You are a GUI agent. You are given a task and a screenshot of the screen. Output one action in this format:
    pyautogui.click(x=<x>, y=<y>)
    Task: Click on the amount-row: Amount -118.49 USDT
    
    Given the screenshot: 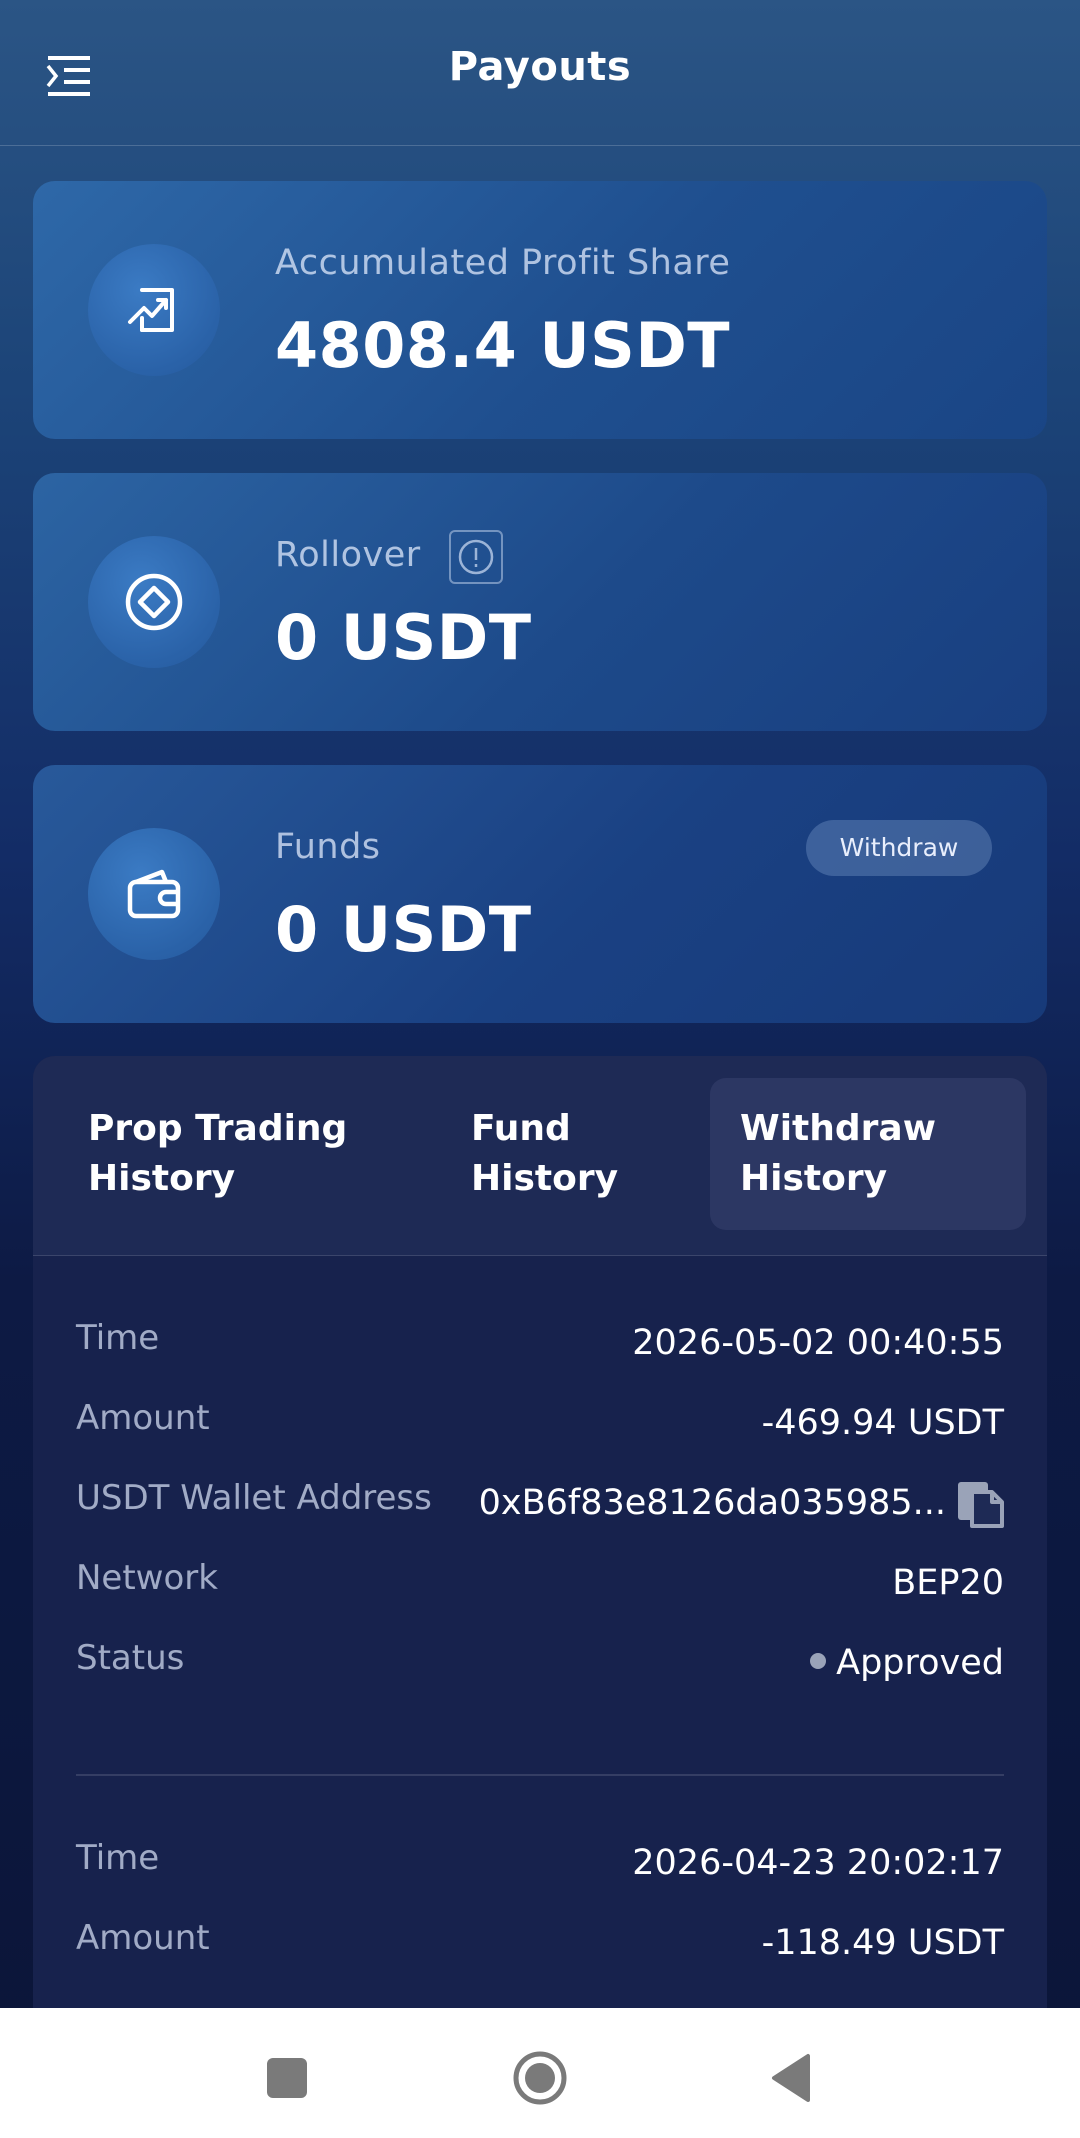 What is the action you would take?
    pyautogui.click(x=540, y=1956)
    